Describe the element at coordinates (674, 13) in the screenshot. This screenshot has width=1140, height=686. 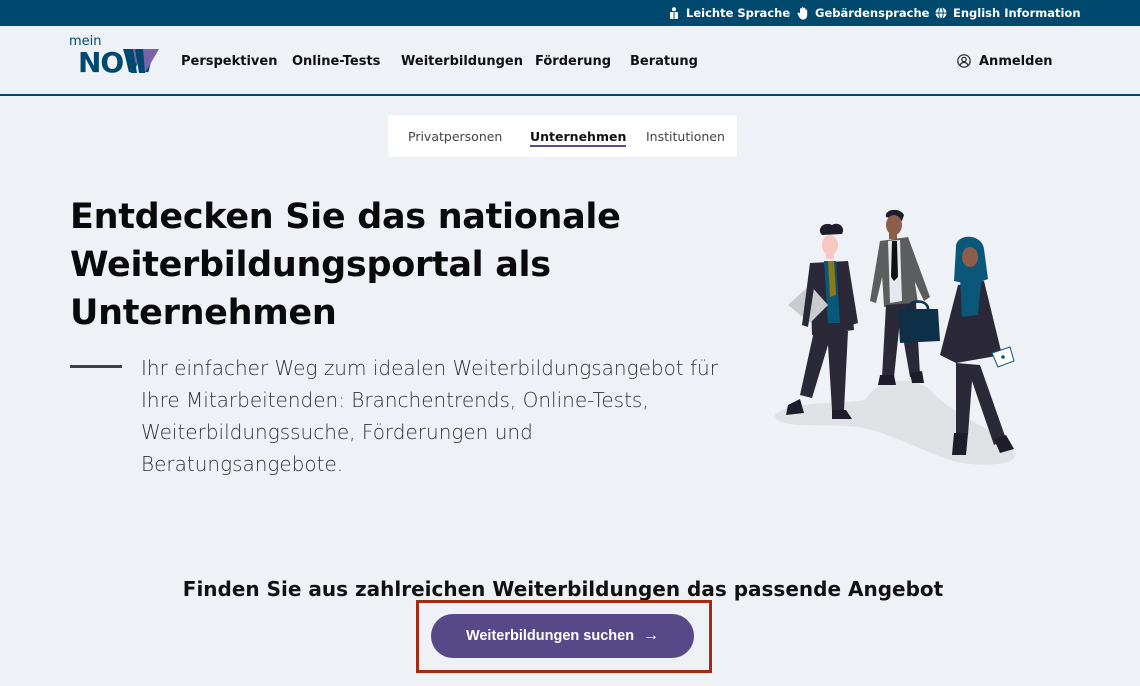
I see `easy-language-icon` at that location.